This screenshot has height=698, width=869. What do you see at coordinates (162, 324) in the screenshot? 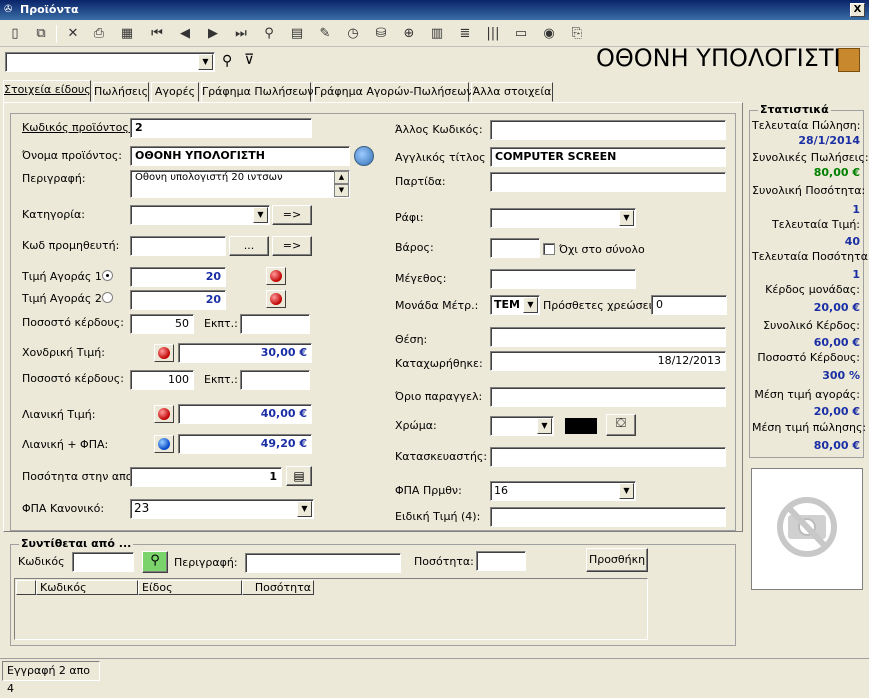
I see `profit-percent-1-field: 50` at bounding box center [162, 324].